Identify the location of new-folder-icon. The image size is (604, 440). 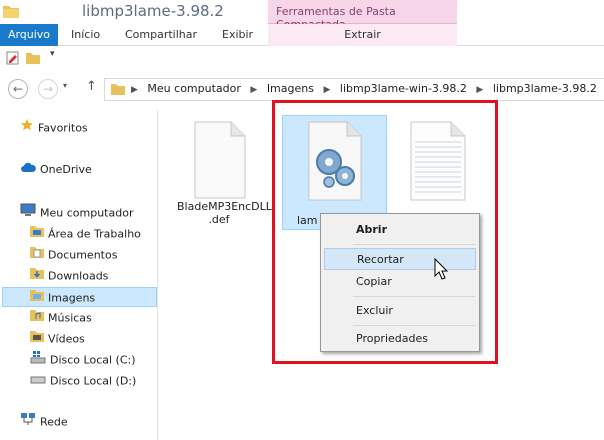
(33, 59).